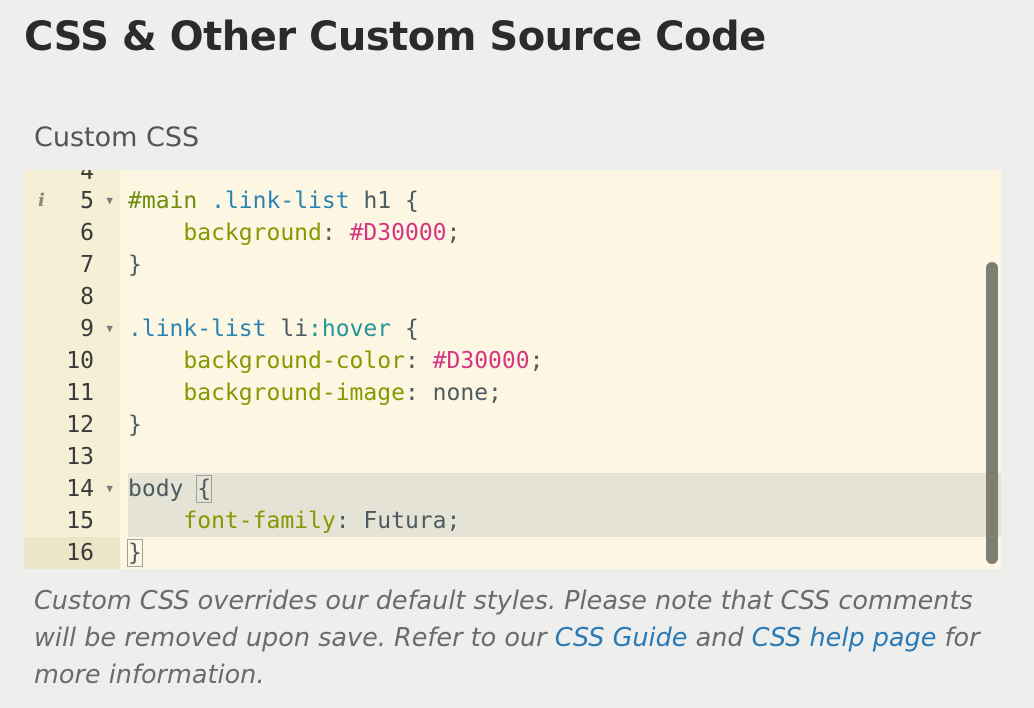  What do you see at coordinates (564, 361) in the screenshot?
I see `code-line: background-color: #D30000;` at bounding box center [564, 361].